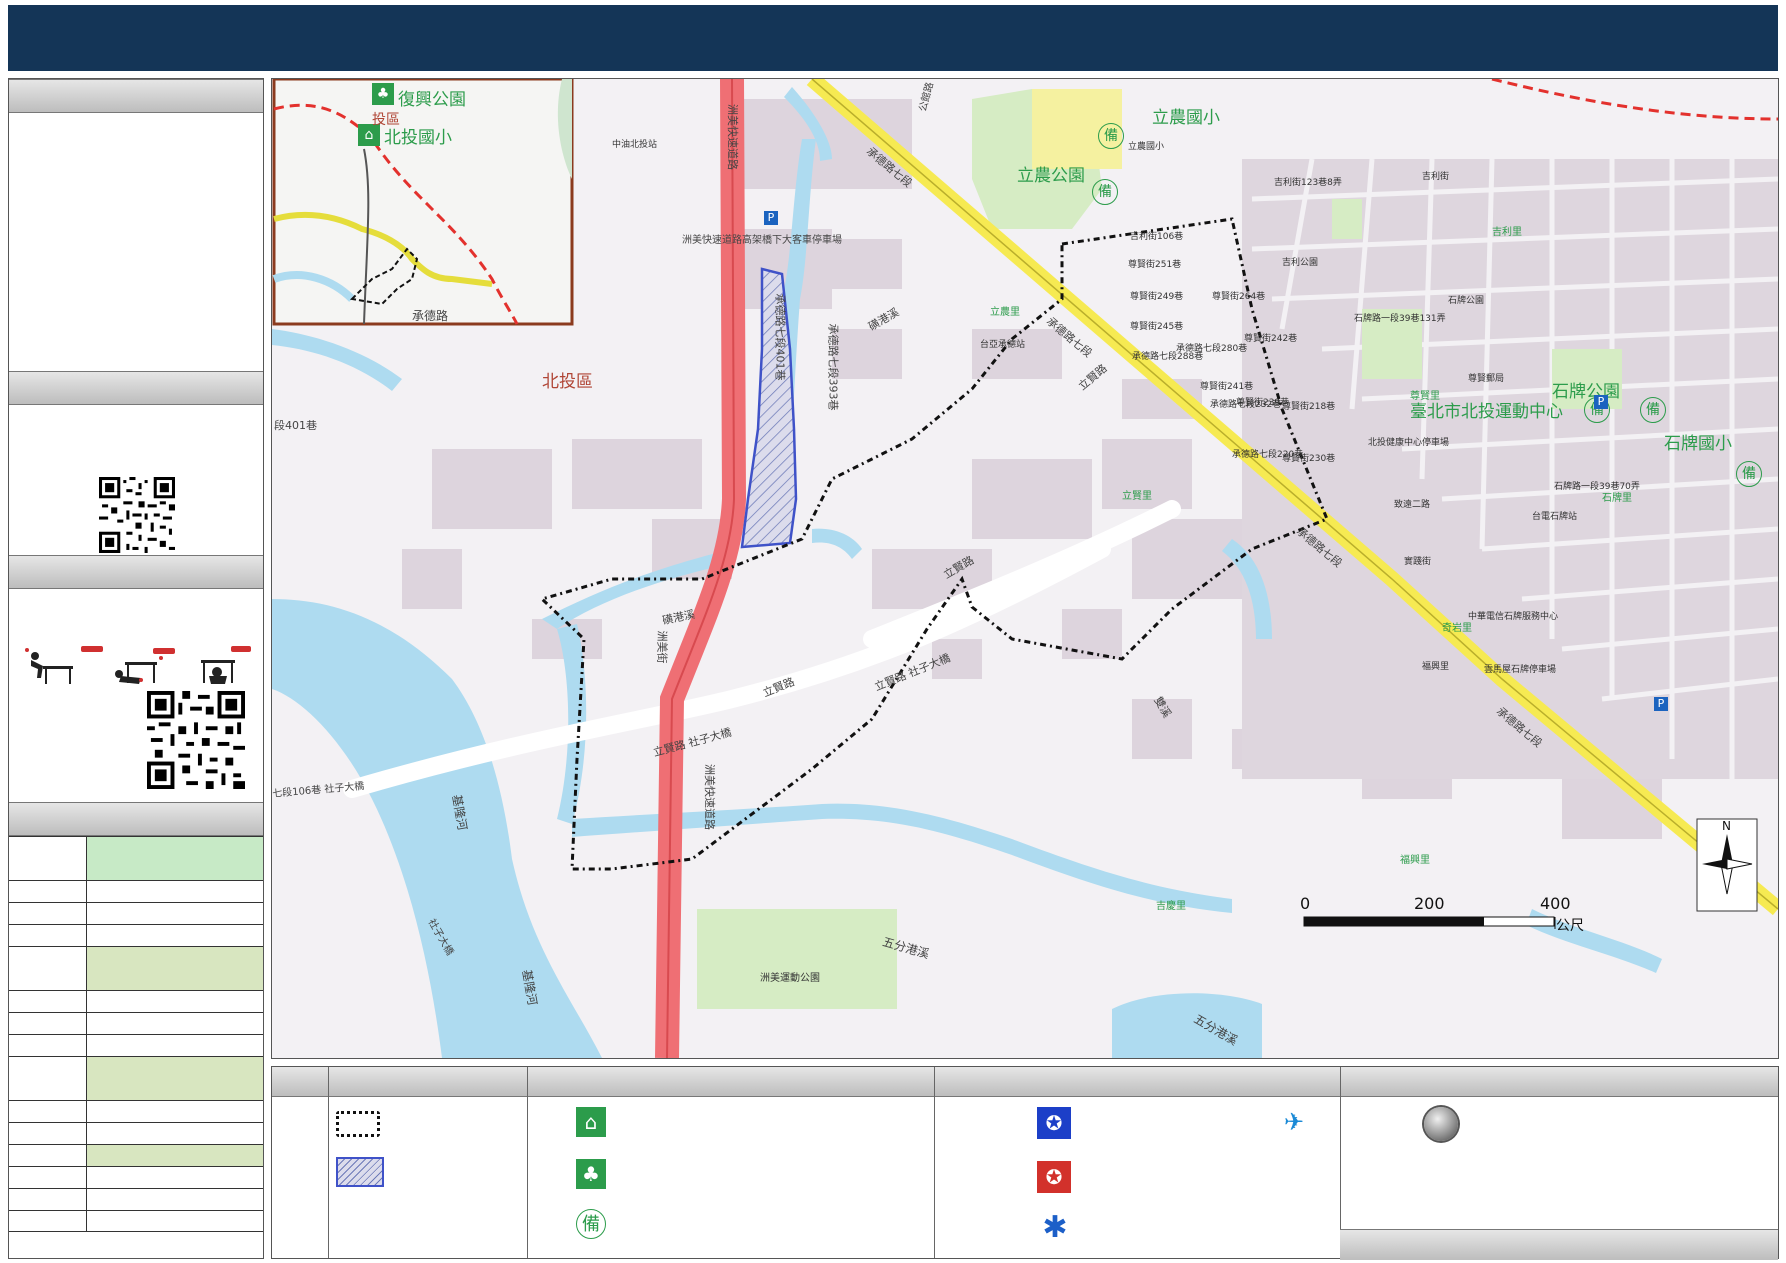 This screenshot has width=1786, height=1263. What do you see at coordinates (1054, 1177) in the screenshot?
I see `fire-icon: ✪` at bounding box center [1054, 1177].